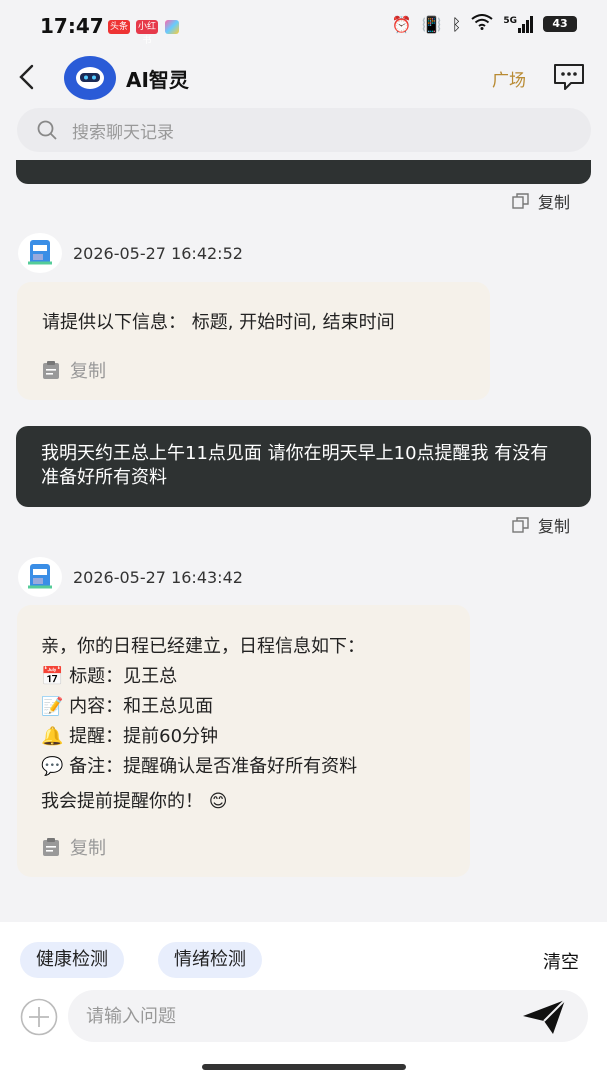  What do you see at coordinates (218, 322) in the screenshot?
I see `bot-message-text: 请提供以下信息： 标题, 开始时间, 结束时间` at bounding box center [218, 322].